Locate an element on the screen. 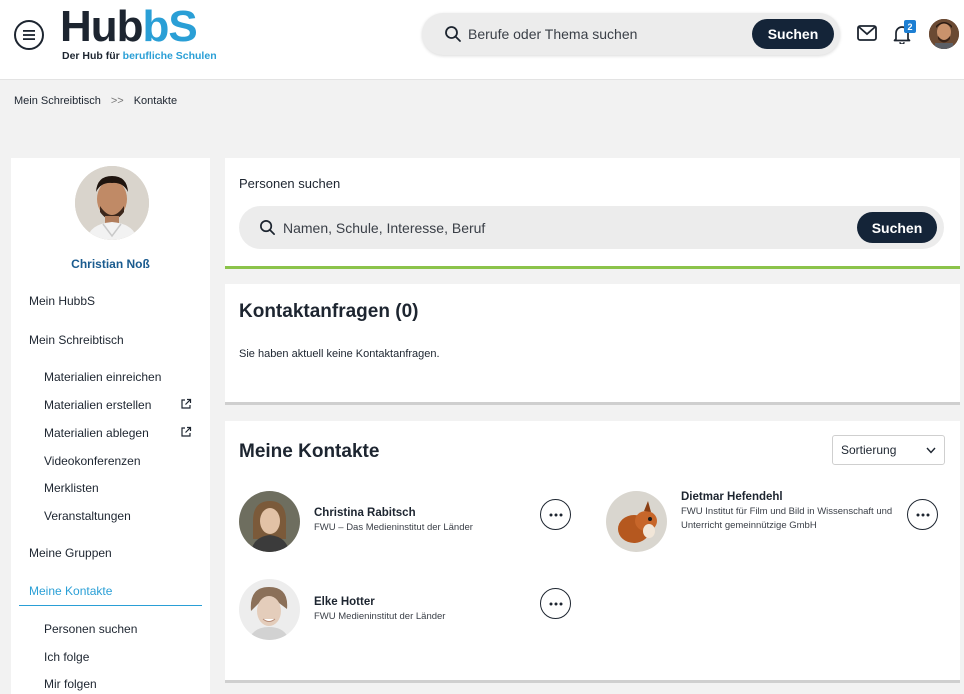 The width and height of the screenshot is (964, 694). sidebar-item-veranstaltungen: Veranstaltungen is located at coordinates (87, 516).